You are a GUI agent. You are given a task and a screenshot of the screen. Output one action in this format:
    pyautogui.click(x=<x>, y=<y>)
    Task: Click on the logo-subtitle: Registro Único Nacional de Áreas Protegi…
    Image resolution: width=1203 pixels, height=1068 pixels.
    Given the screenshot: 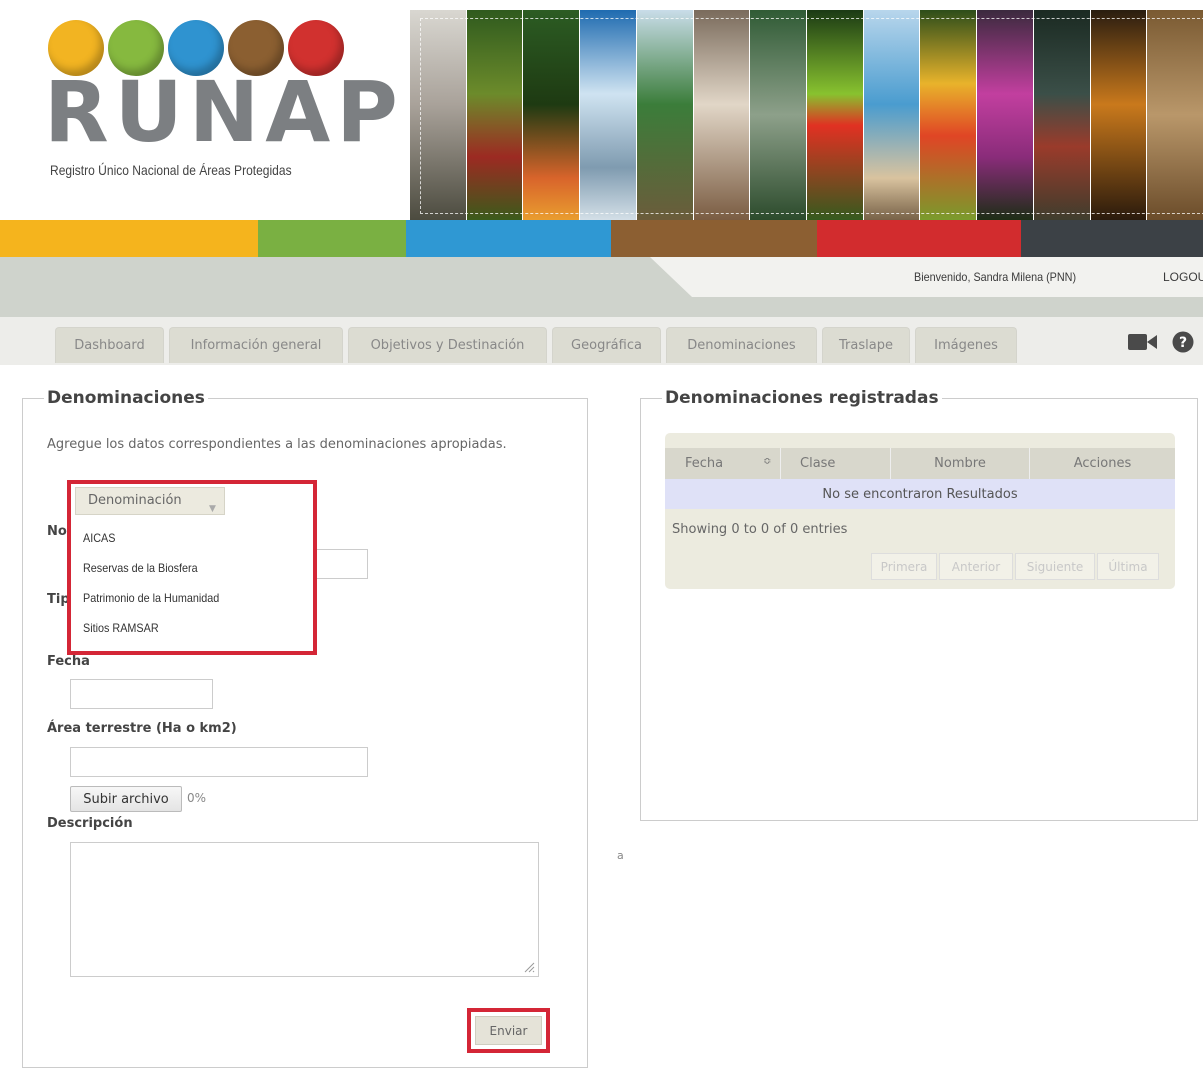 What is the action you would take?
    pyautogui.click(x=171, y=170)
    